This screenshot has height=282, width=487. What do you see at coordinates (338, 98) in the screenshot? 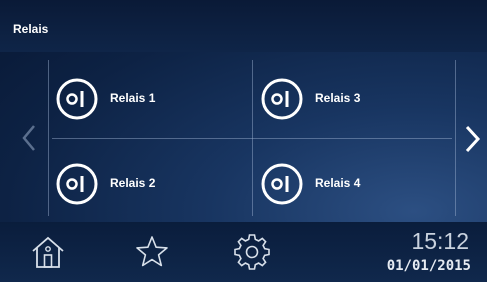
I see `relay-3-label: Relais 3` at bounding box center [338, 98].